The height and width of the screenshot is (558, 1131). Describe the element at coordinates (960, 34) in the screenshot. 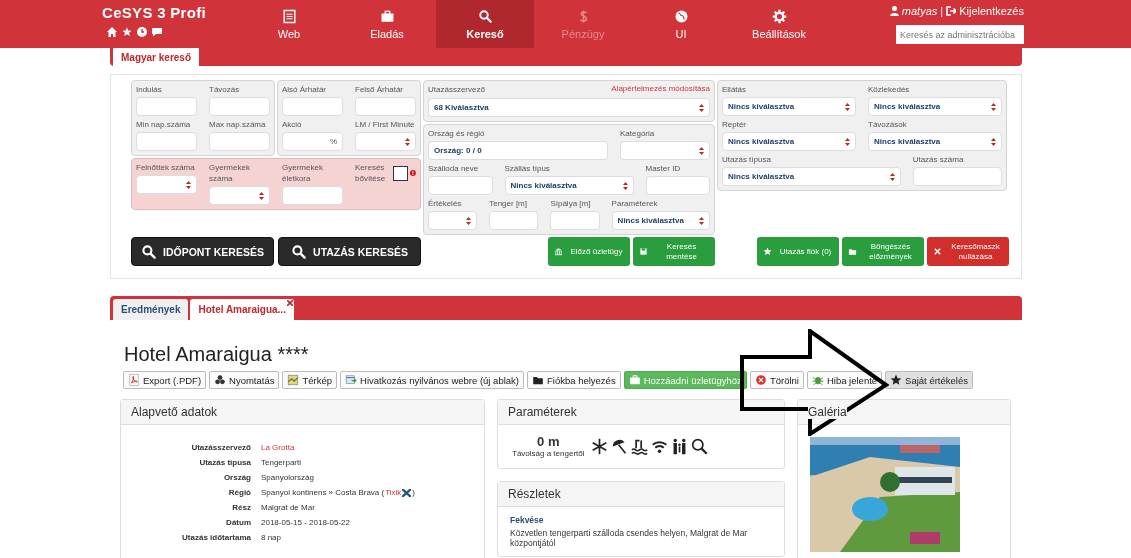

I see `search-field: Keresés az adminisztrációba` at that location.